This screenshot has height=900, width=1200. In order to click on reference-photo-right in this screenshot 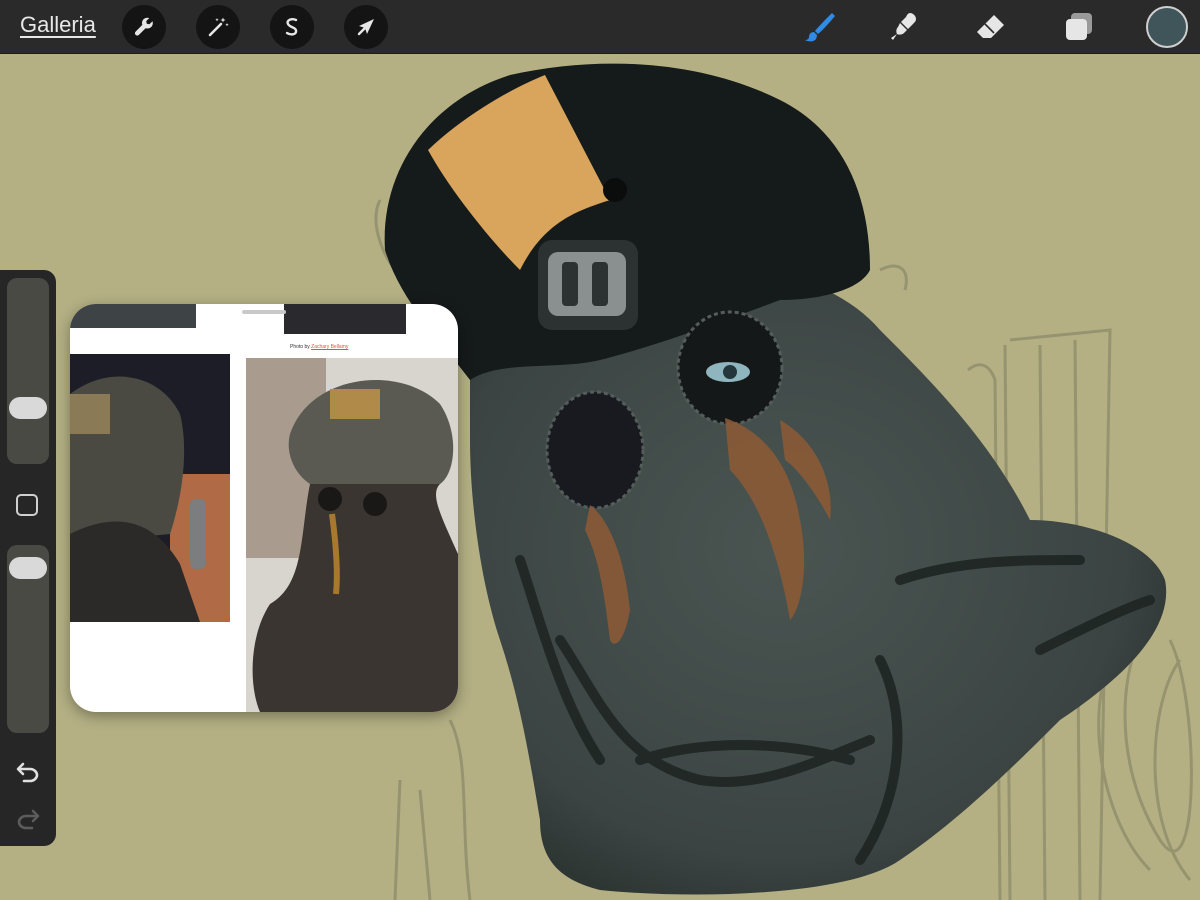, I will do `click(352, 535)`.